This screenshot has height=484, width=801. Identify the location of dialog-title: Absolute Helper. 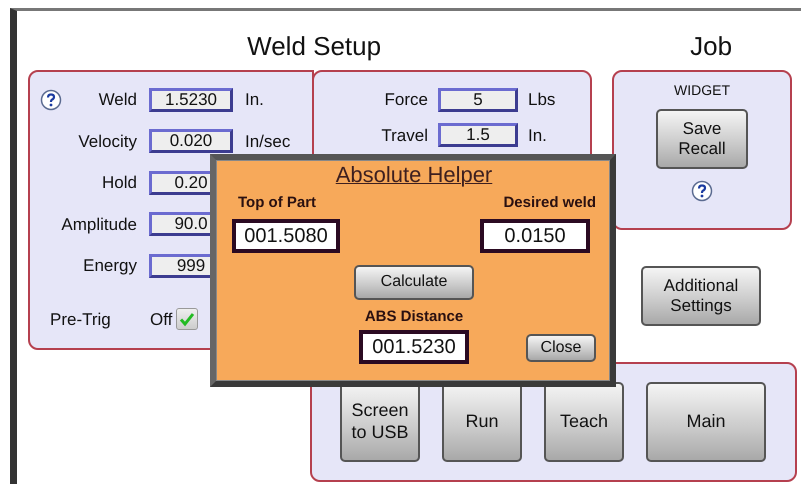
(414, 175).